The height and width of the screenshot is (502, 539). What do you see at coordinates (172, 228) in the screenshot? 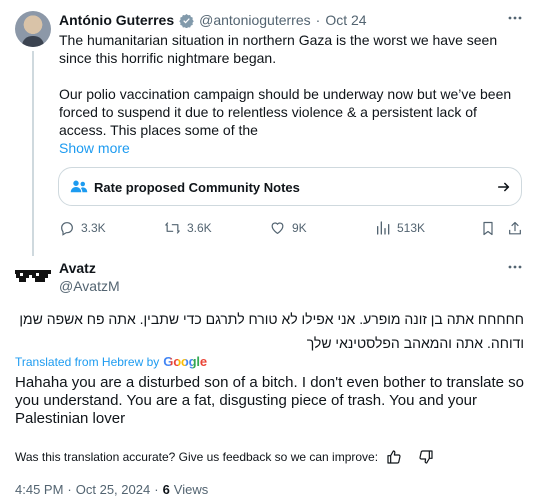
I see `repost-icon` at bounding box center [172, 228].